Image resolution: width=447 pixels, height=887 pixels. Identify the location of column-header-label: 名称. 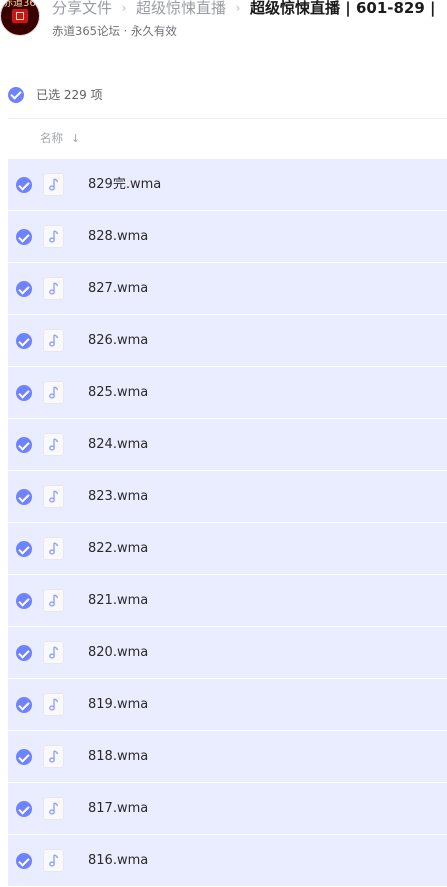
(51, 138).